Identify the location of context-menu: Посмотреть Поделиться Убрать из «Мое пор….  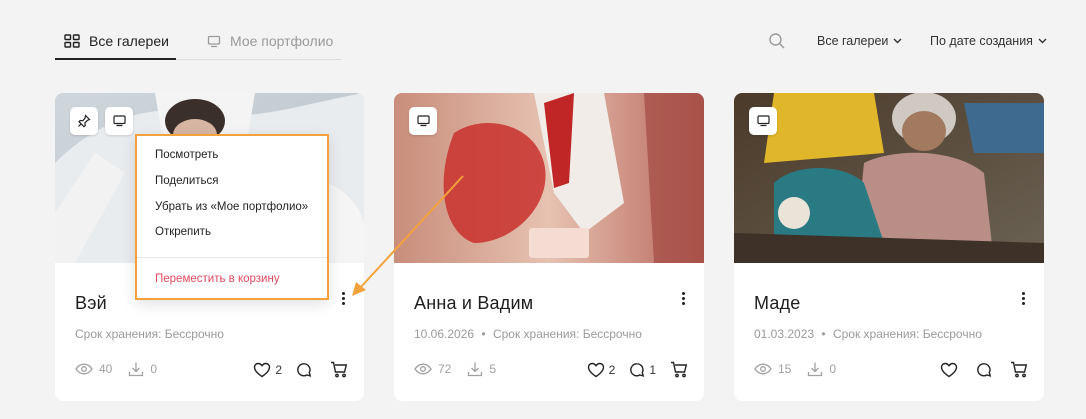
(232, 217).